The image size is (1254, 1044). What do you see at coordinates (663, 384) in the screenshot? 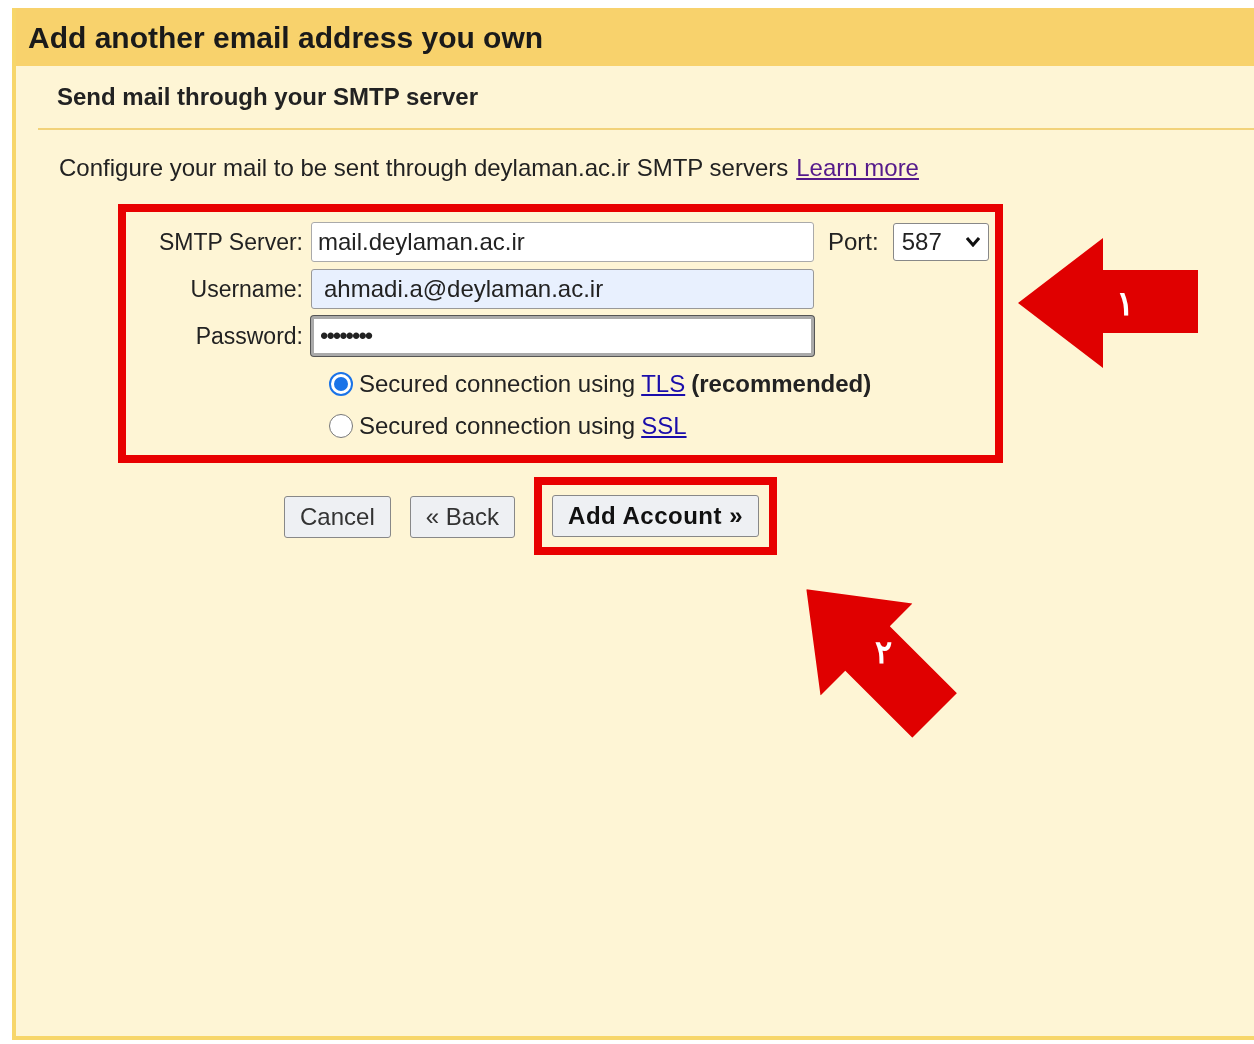
I see `protocol-link: TLS` at bounding box center [663, 384].